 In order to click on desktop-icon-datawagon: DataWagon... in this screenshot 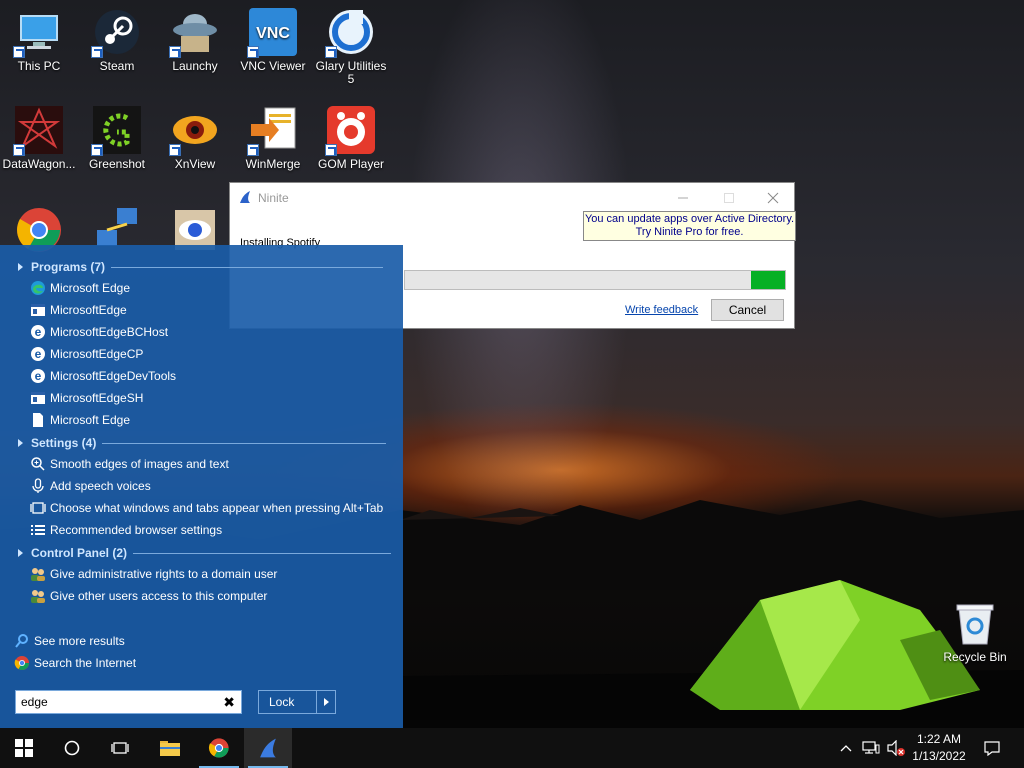, I will do `click(39, 138)`.